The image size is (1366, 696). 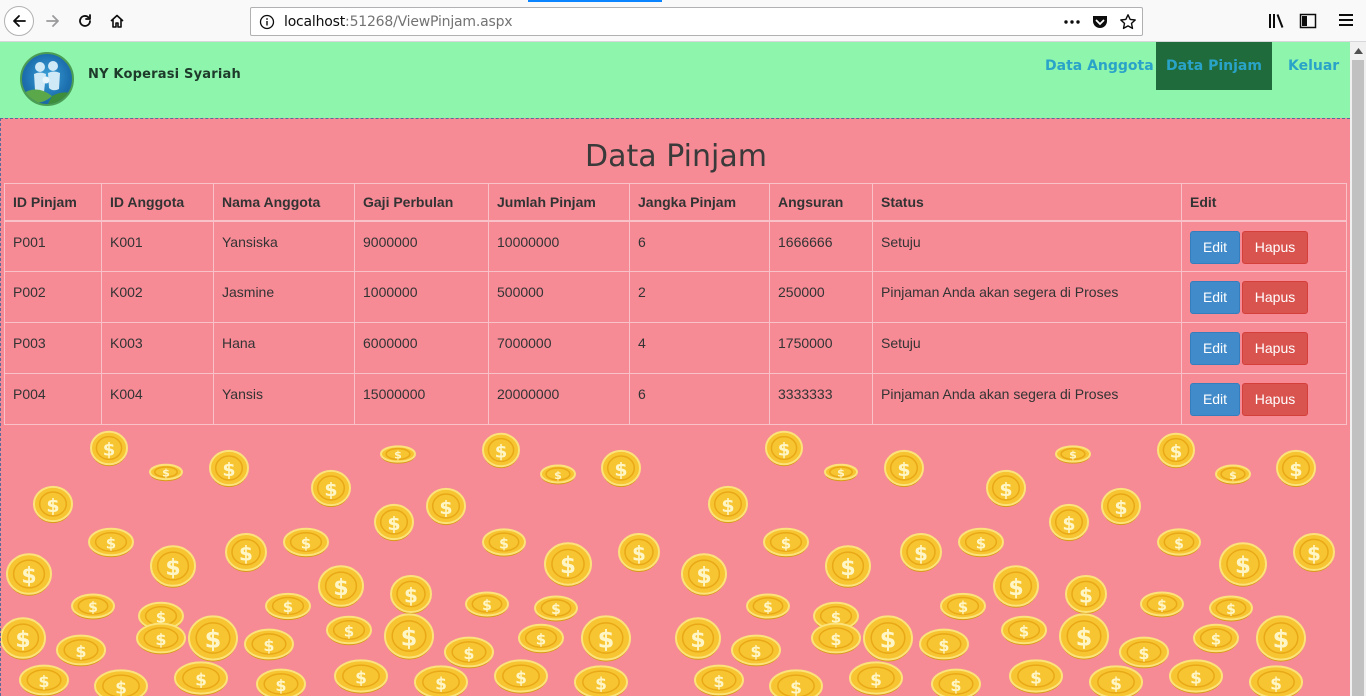 I want to click on cell-status: Setuju, so click(x=1027, y=348).